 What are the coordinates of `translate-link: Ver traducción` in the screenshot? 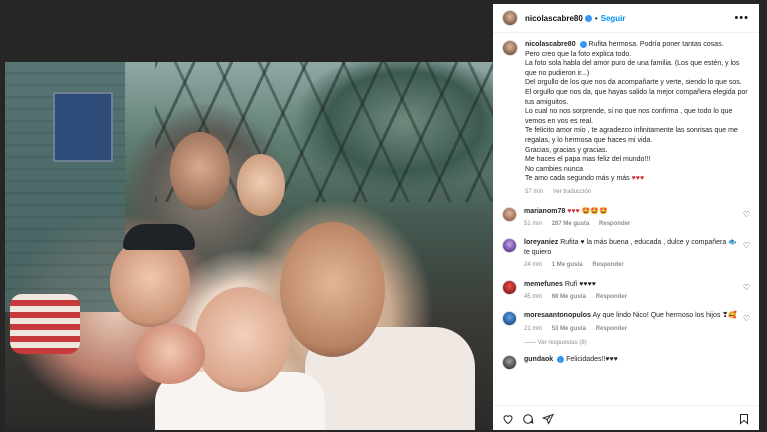 It's located at (572, 192).